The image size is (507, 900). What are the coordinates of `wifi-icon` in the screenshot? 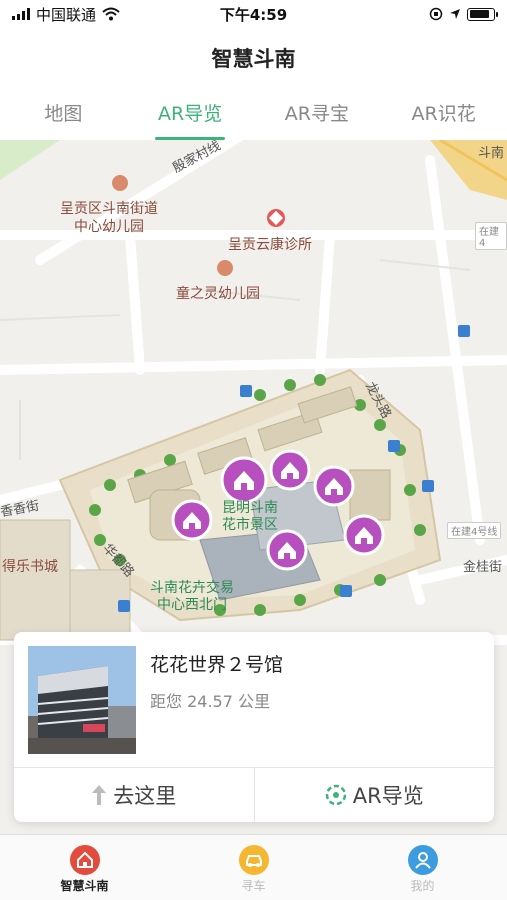 It's located at (111, 14).